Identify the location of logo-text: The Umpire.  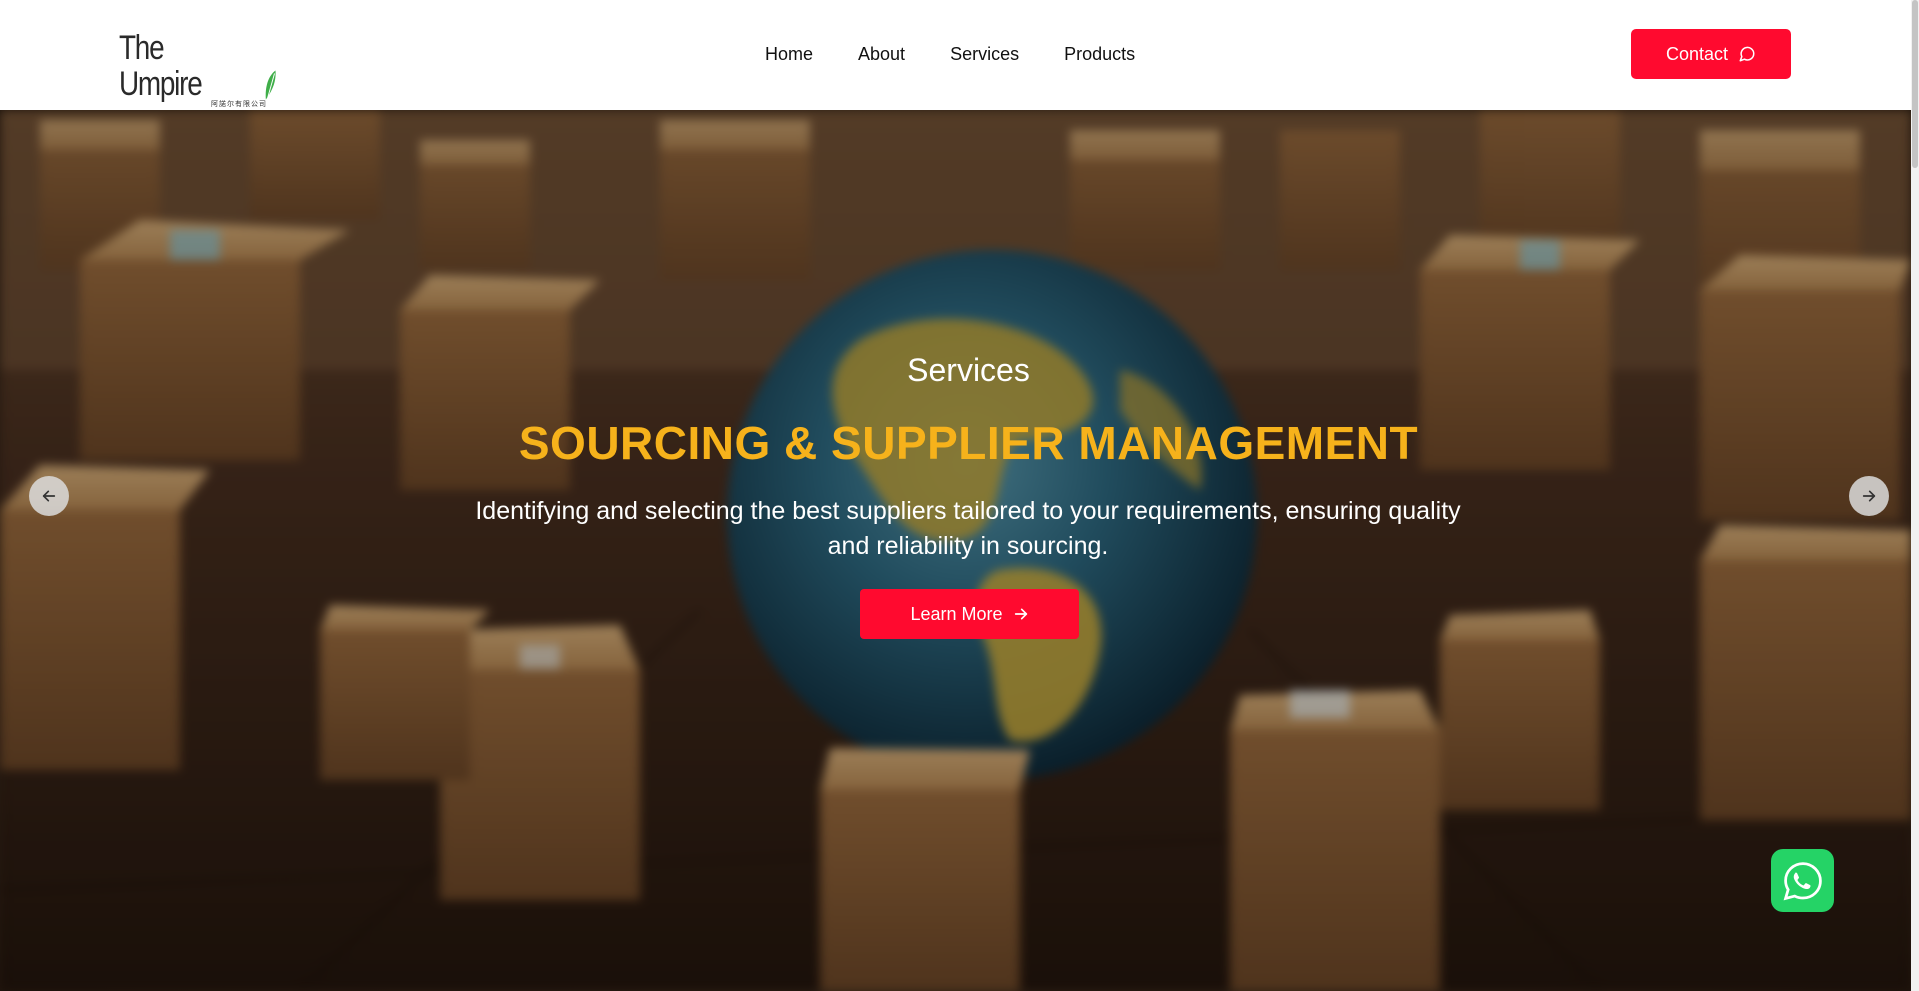
(161, 66).